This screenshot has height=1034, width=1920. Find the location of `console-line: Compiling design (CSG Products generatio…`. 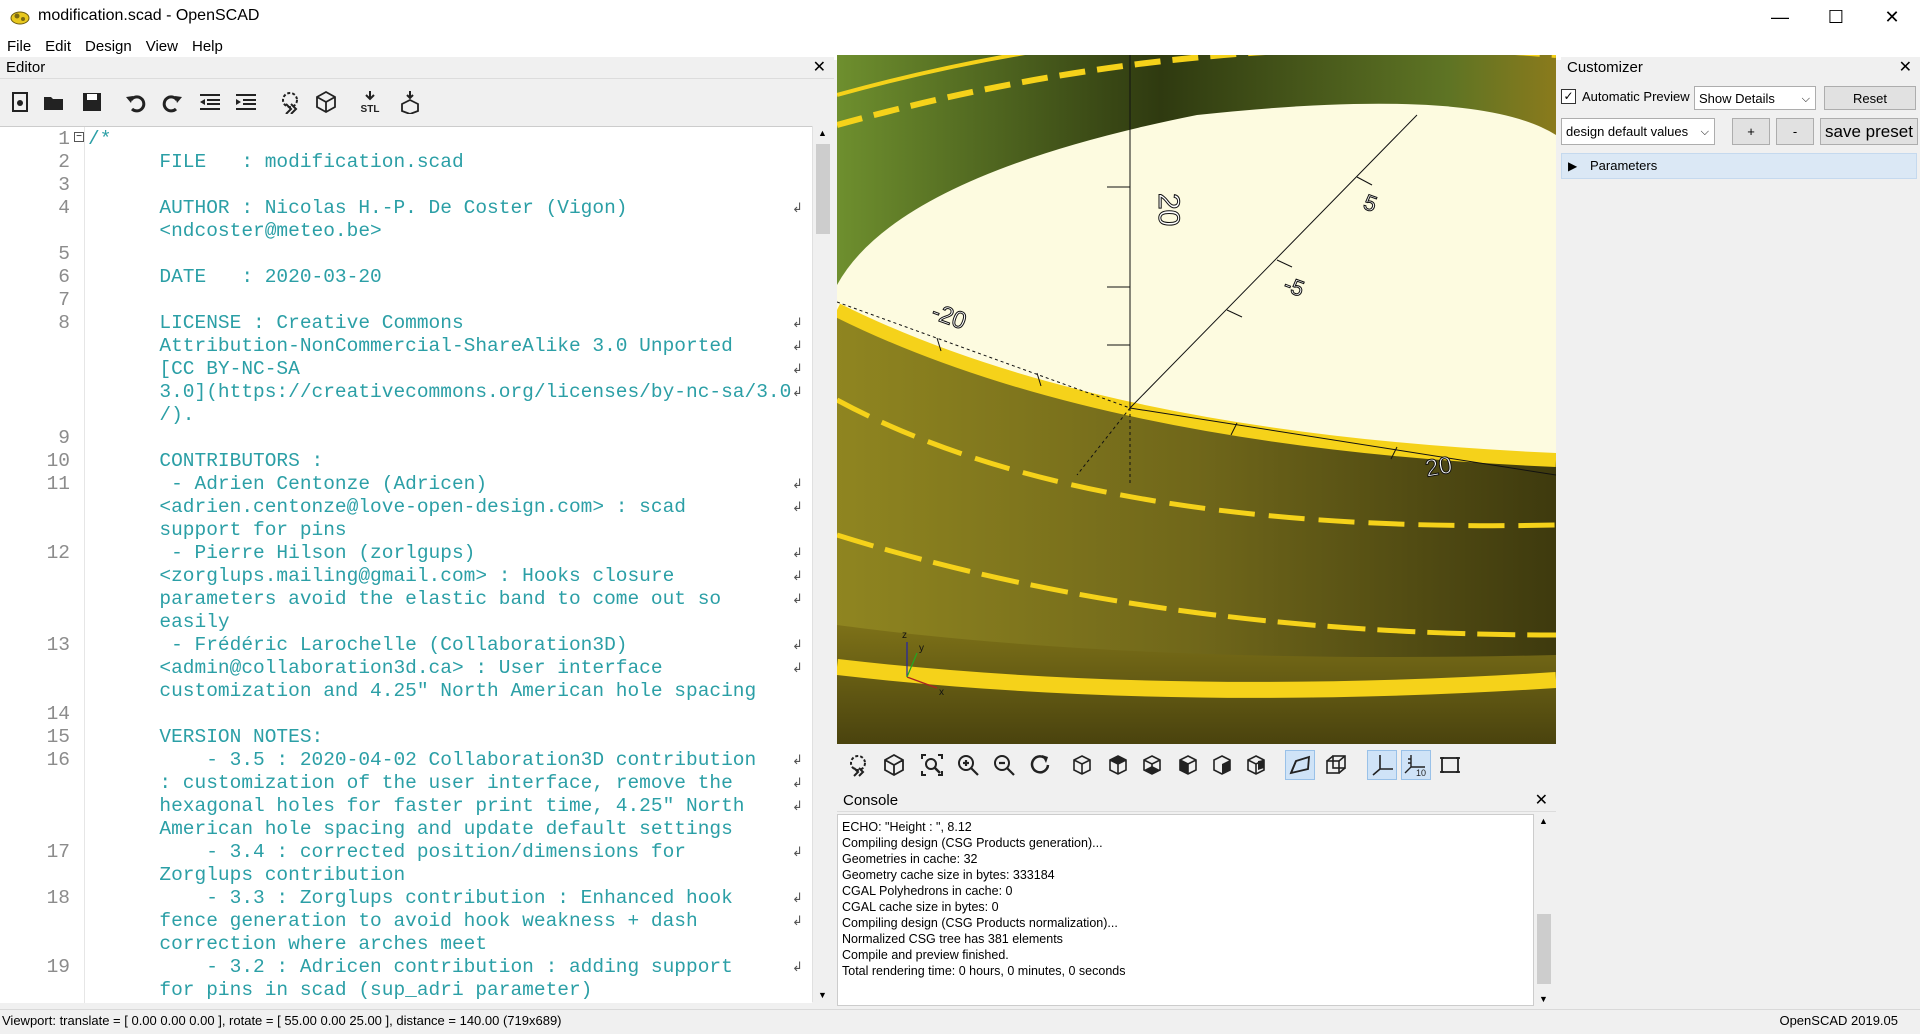

console-line: Compiling design (CSG Products generatio… is located at coordinates (972, 843).